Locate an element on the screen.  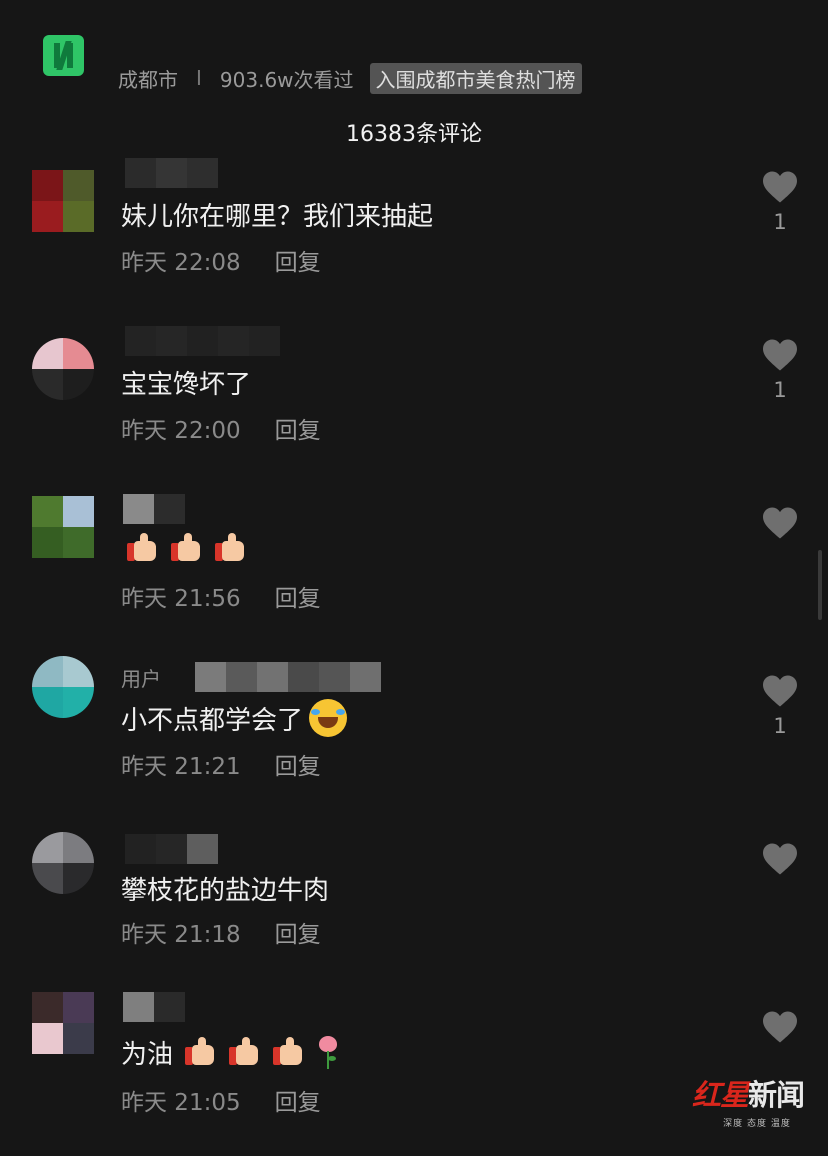
comment-text: 妹儿你在哪里？我们来抽起 is located at coordinates (277, 216).